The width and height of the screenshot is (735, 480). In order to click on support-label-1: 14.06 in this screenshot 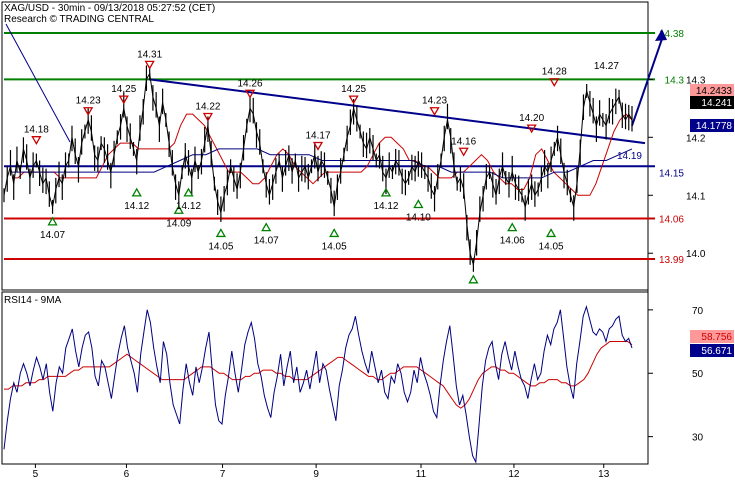, I will do `click(671, 219)`.